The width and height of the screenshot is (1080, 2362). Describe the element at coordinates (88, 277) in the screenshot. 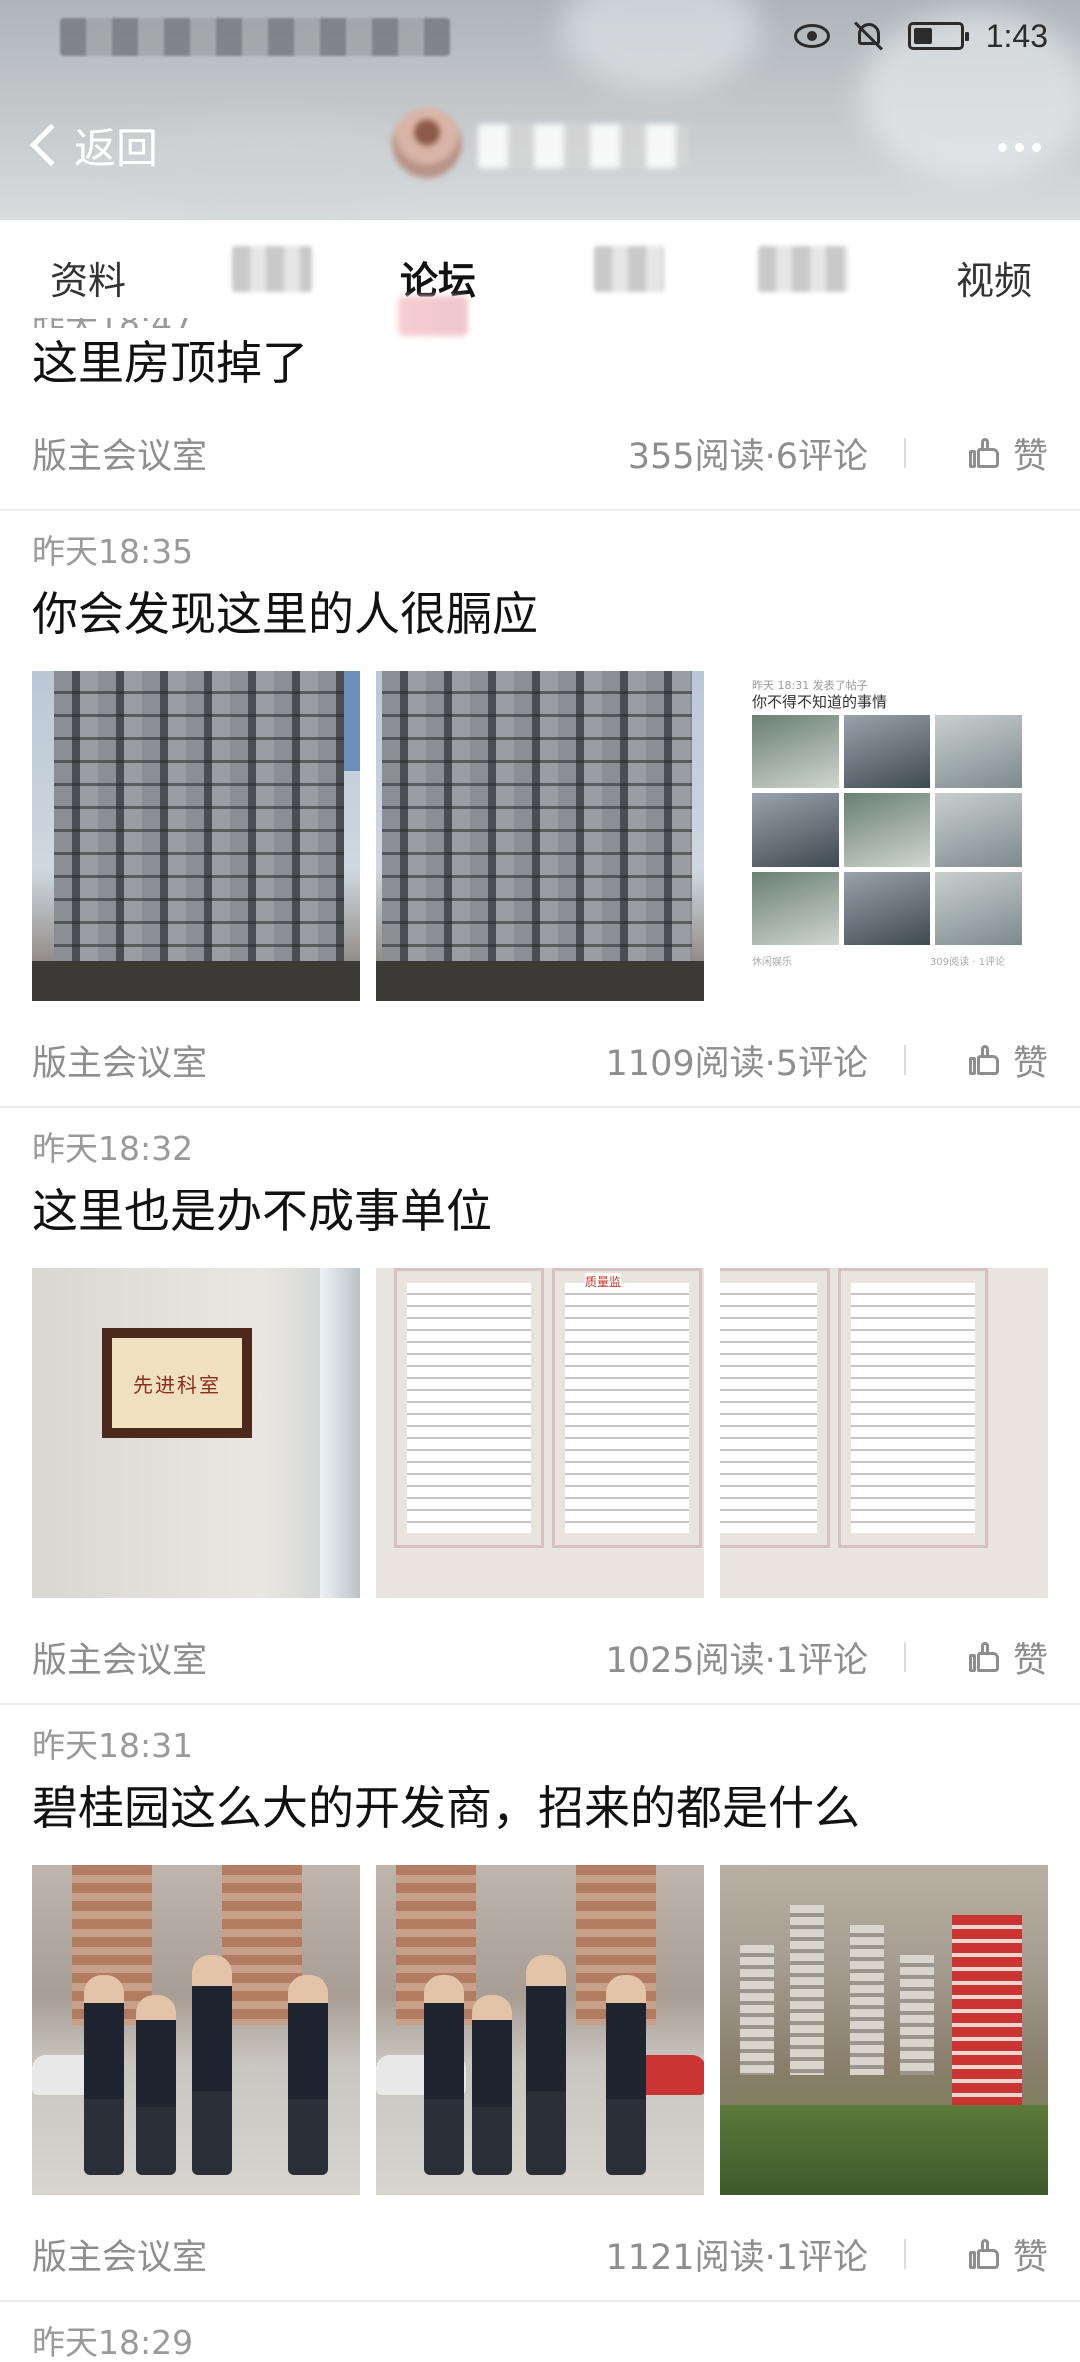

I see `tab-profile: 资料` at that location.